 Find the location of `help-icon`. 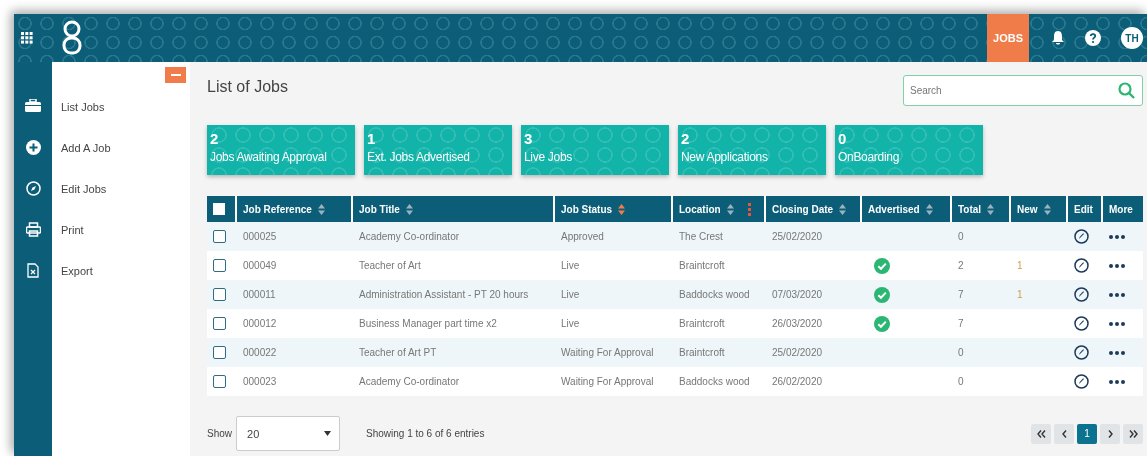

help-icon is located at coordinates (1093, 38).